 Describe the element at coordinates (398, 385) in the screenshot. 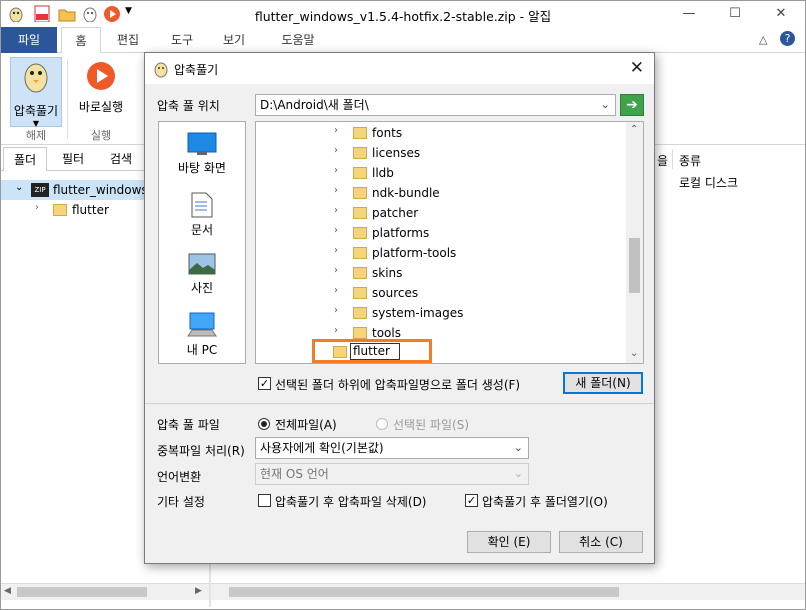

I see `create-subfolder-label: 선택된 폴더 하위에 압축파일명으로 폴더 생성(F)` at that location.